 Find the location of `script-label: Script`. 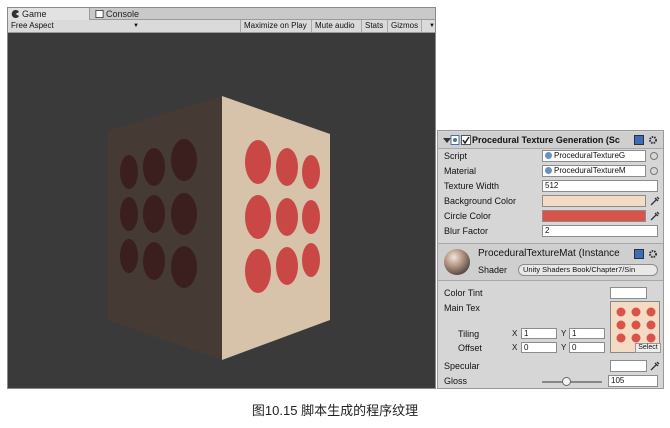

script-label: Script is located at coordinates (456, 156).